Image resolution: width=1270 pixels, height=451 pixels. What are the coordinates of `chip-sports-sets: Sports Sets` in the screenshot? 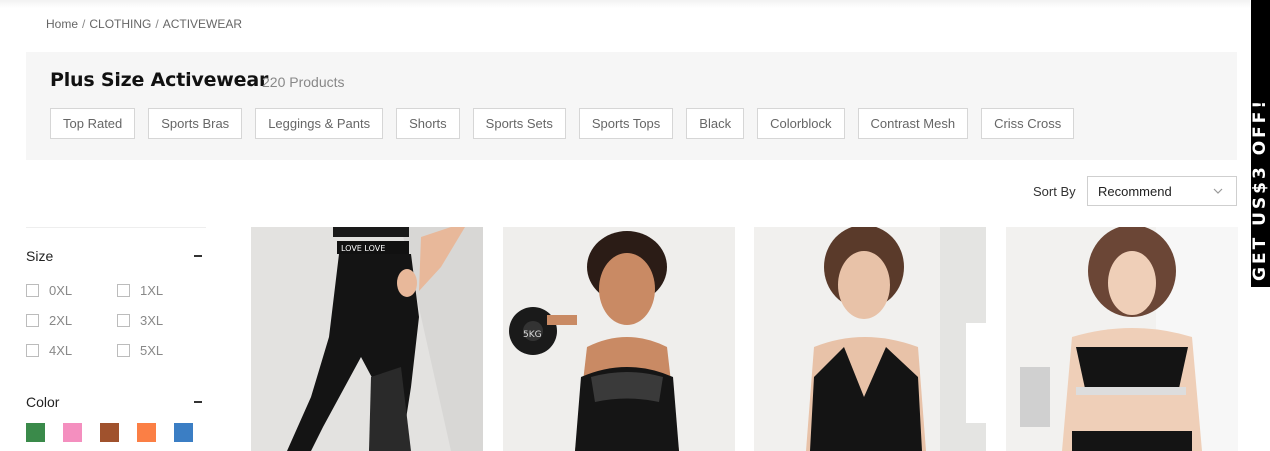 It's located at (519, 123).